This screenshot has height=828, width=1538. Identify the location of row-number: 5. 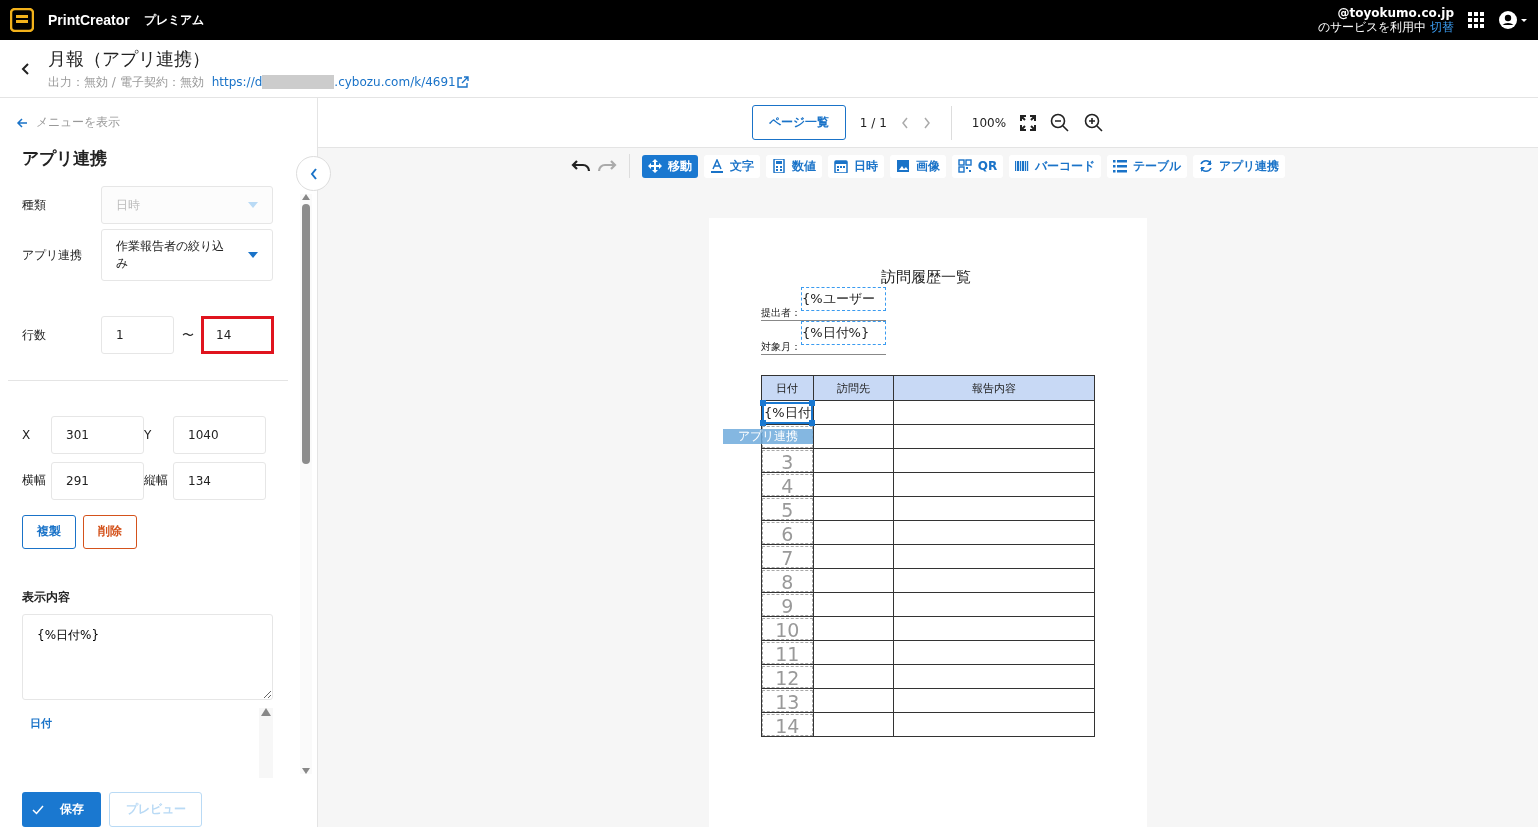
(787, 508).